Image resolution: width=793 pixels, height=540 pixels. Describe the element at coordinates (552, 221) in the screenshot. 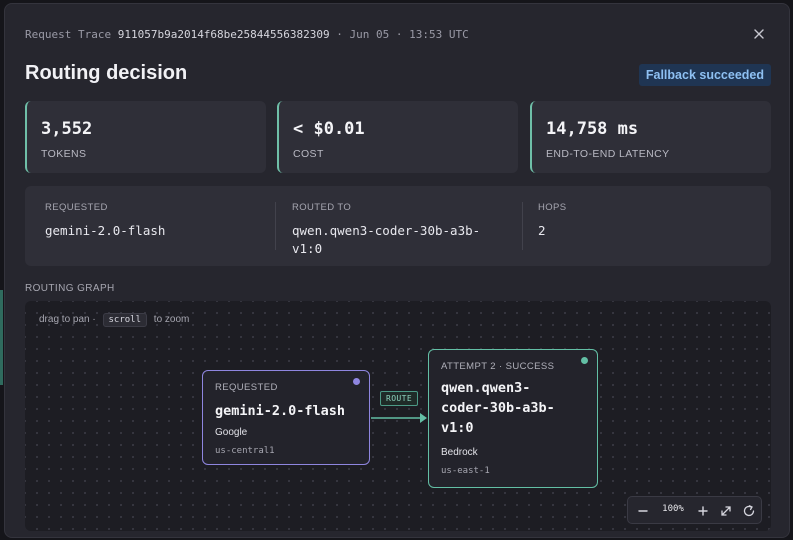

I see `hops: HOPS 2` at that location.